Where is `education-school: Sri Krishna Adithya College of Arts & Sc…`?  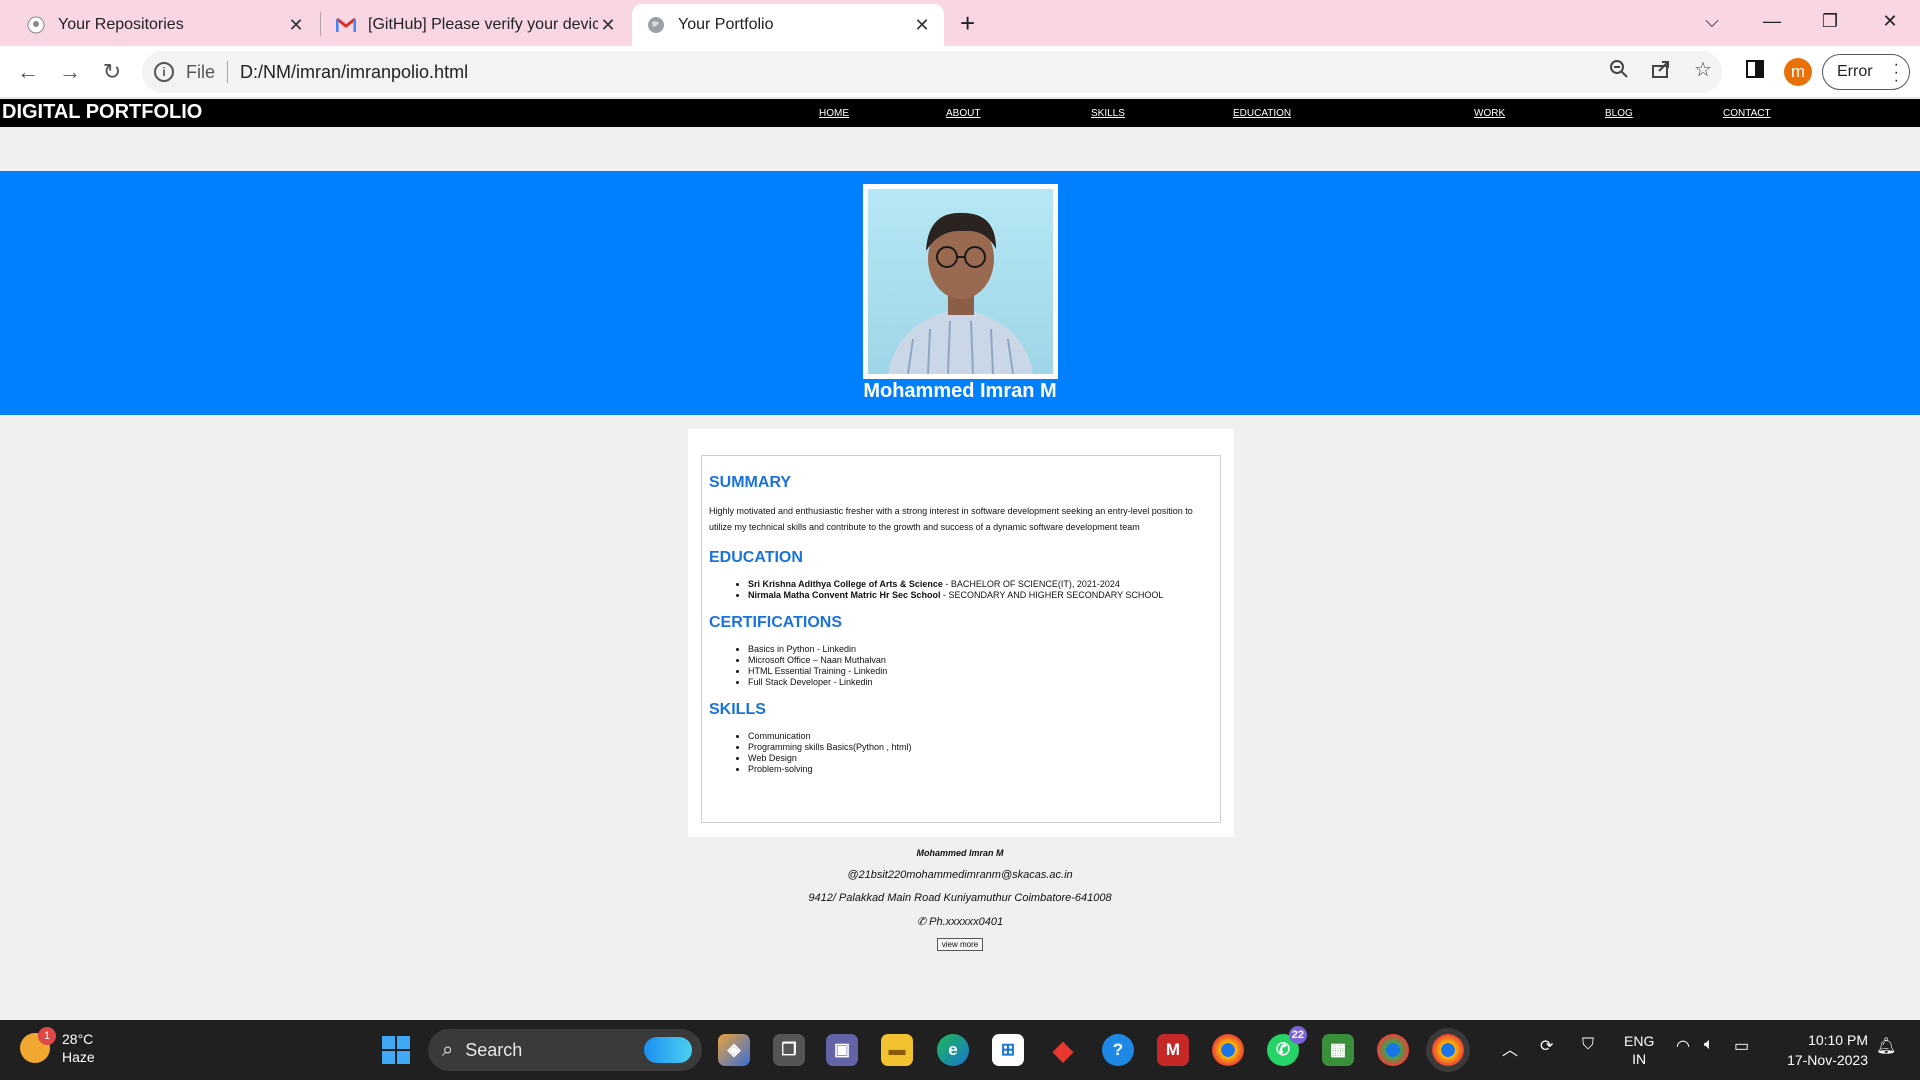
education-school: Sri Krishna Adithya College of Arts & Sc… is located at coordinates (845, 584).